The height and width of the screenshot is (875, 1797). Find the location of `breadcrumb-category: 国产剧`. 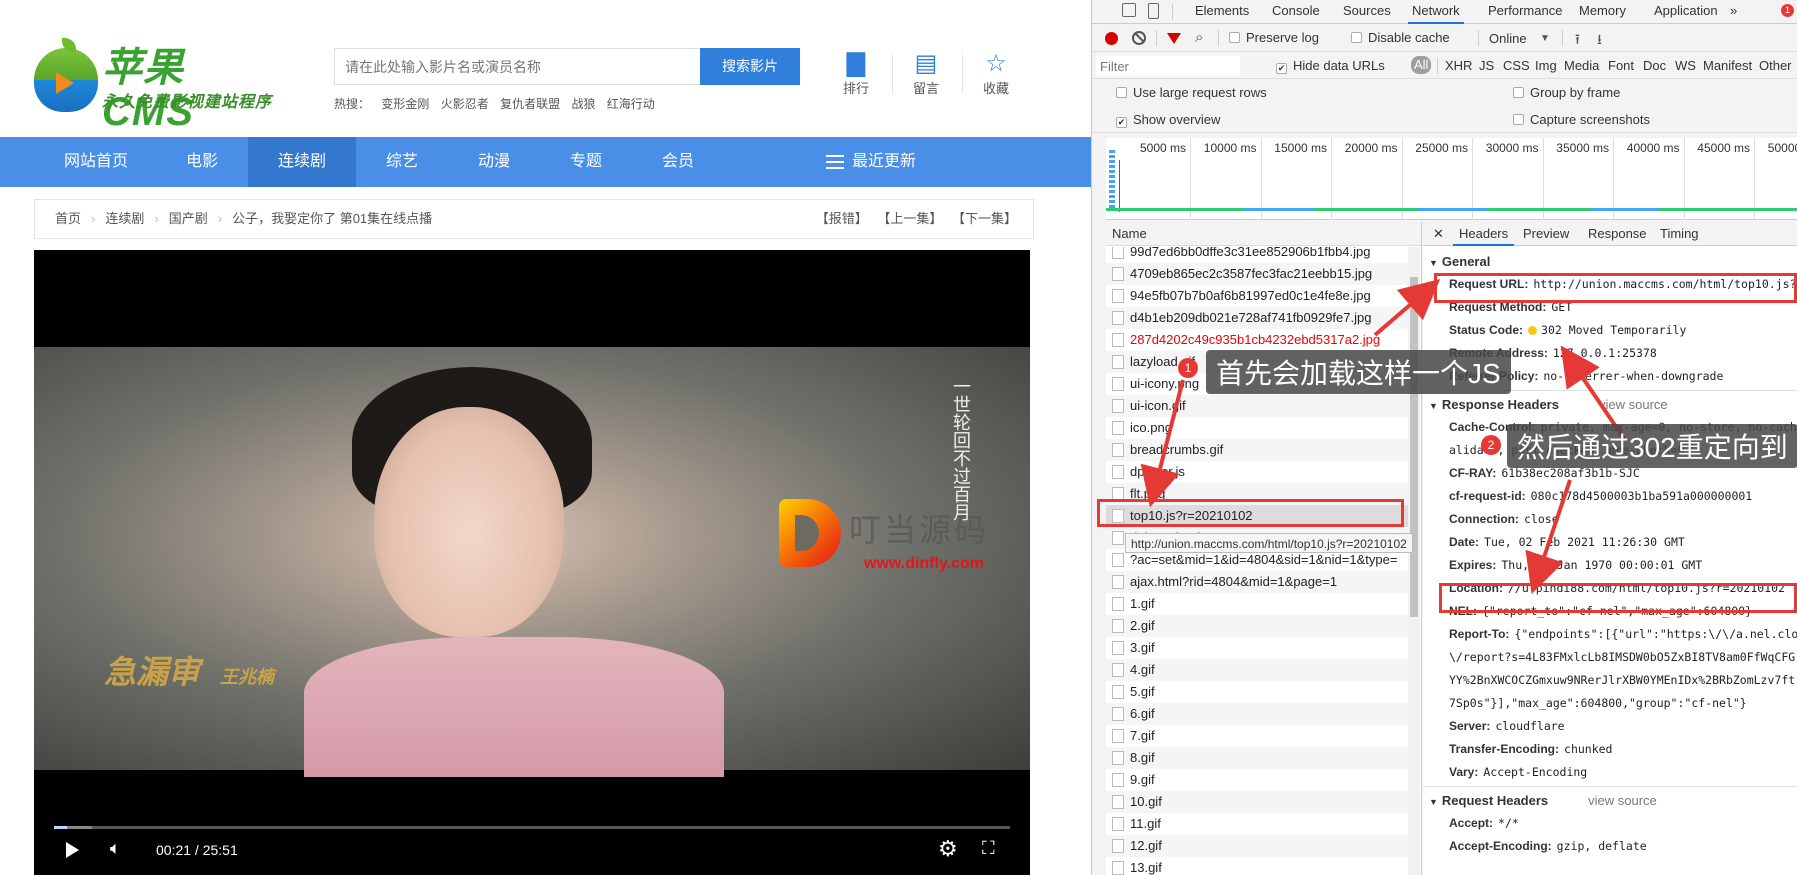

breadcrumb-category: 国产剧 is located at coordinates (188, 218).